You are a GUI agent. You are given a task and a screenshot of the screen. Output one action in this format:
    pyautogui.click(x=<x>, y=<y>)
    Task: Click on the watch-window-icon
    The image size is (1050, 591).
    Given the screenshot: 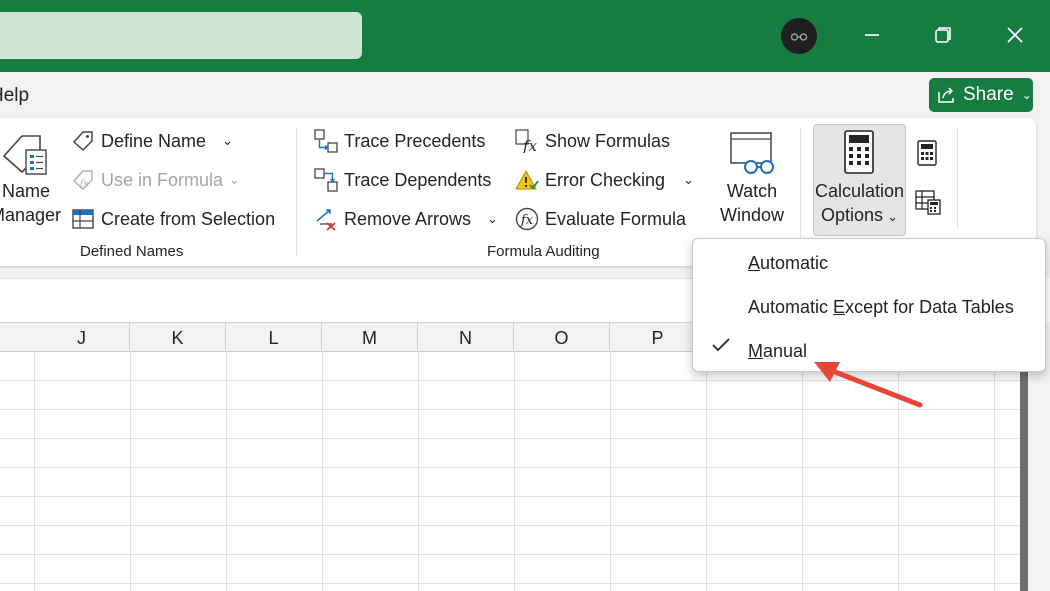 What is the action you would take?
    pyautogui.click(x=752, y=153)
    